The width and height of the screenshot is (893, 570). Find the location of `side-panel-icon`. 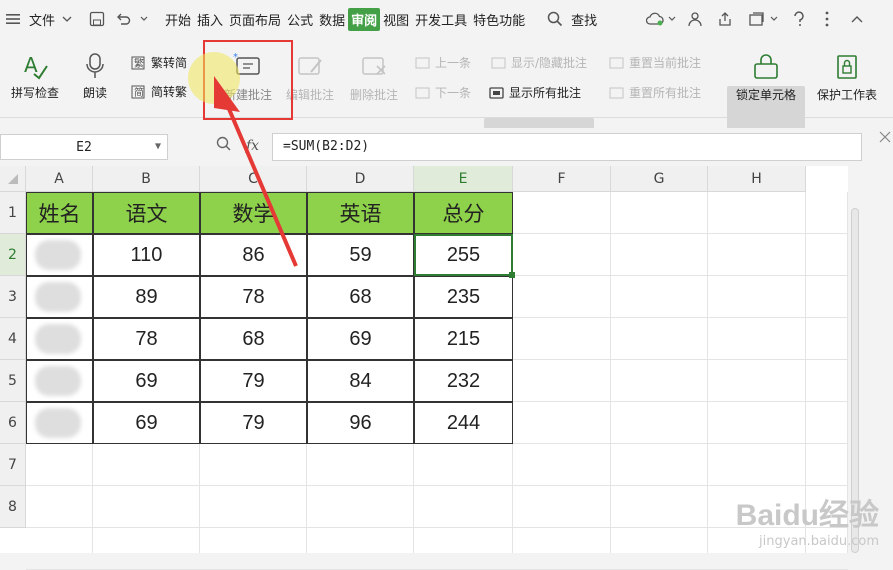

side-panel-icon is located at coordinates (885, 137).